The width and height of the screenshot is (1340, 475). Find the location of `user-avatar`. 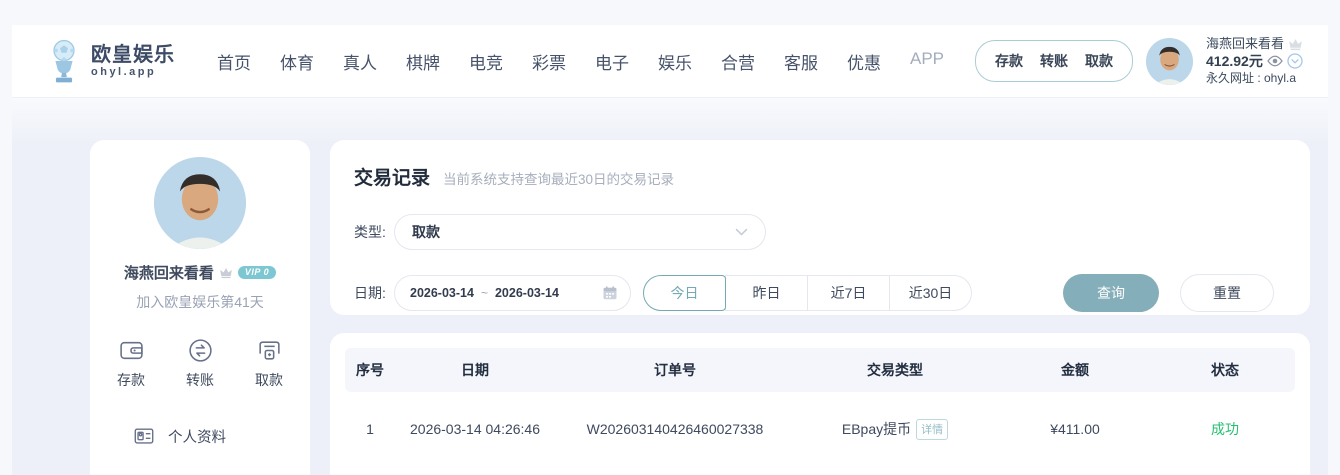

user-avatar is located at coordinates (1169, 61).